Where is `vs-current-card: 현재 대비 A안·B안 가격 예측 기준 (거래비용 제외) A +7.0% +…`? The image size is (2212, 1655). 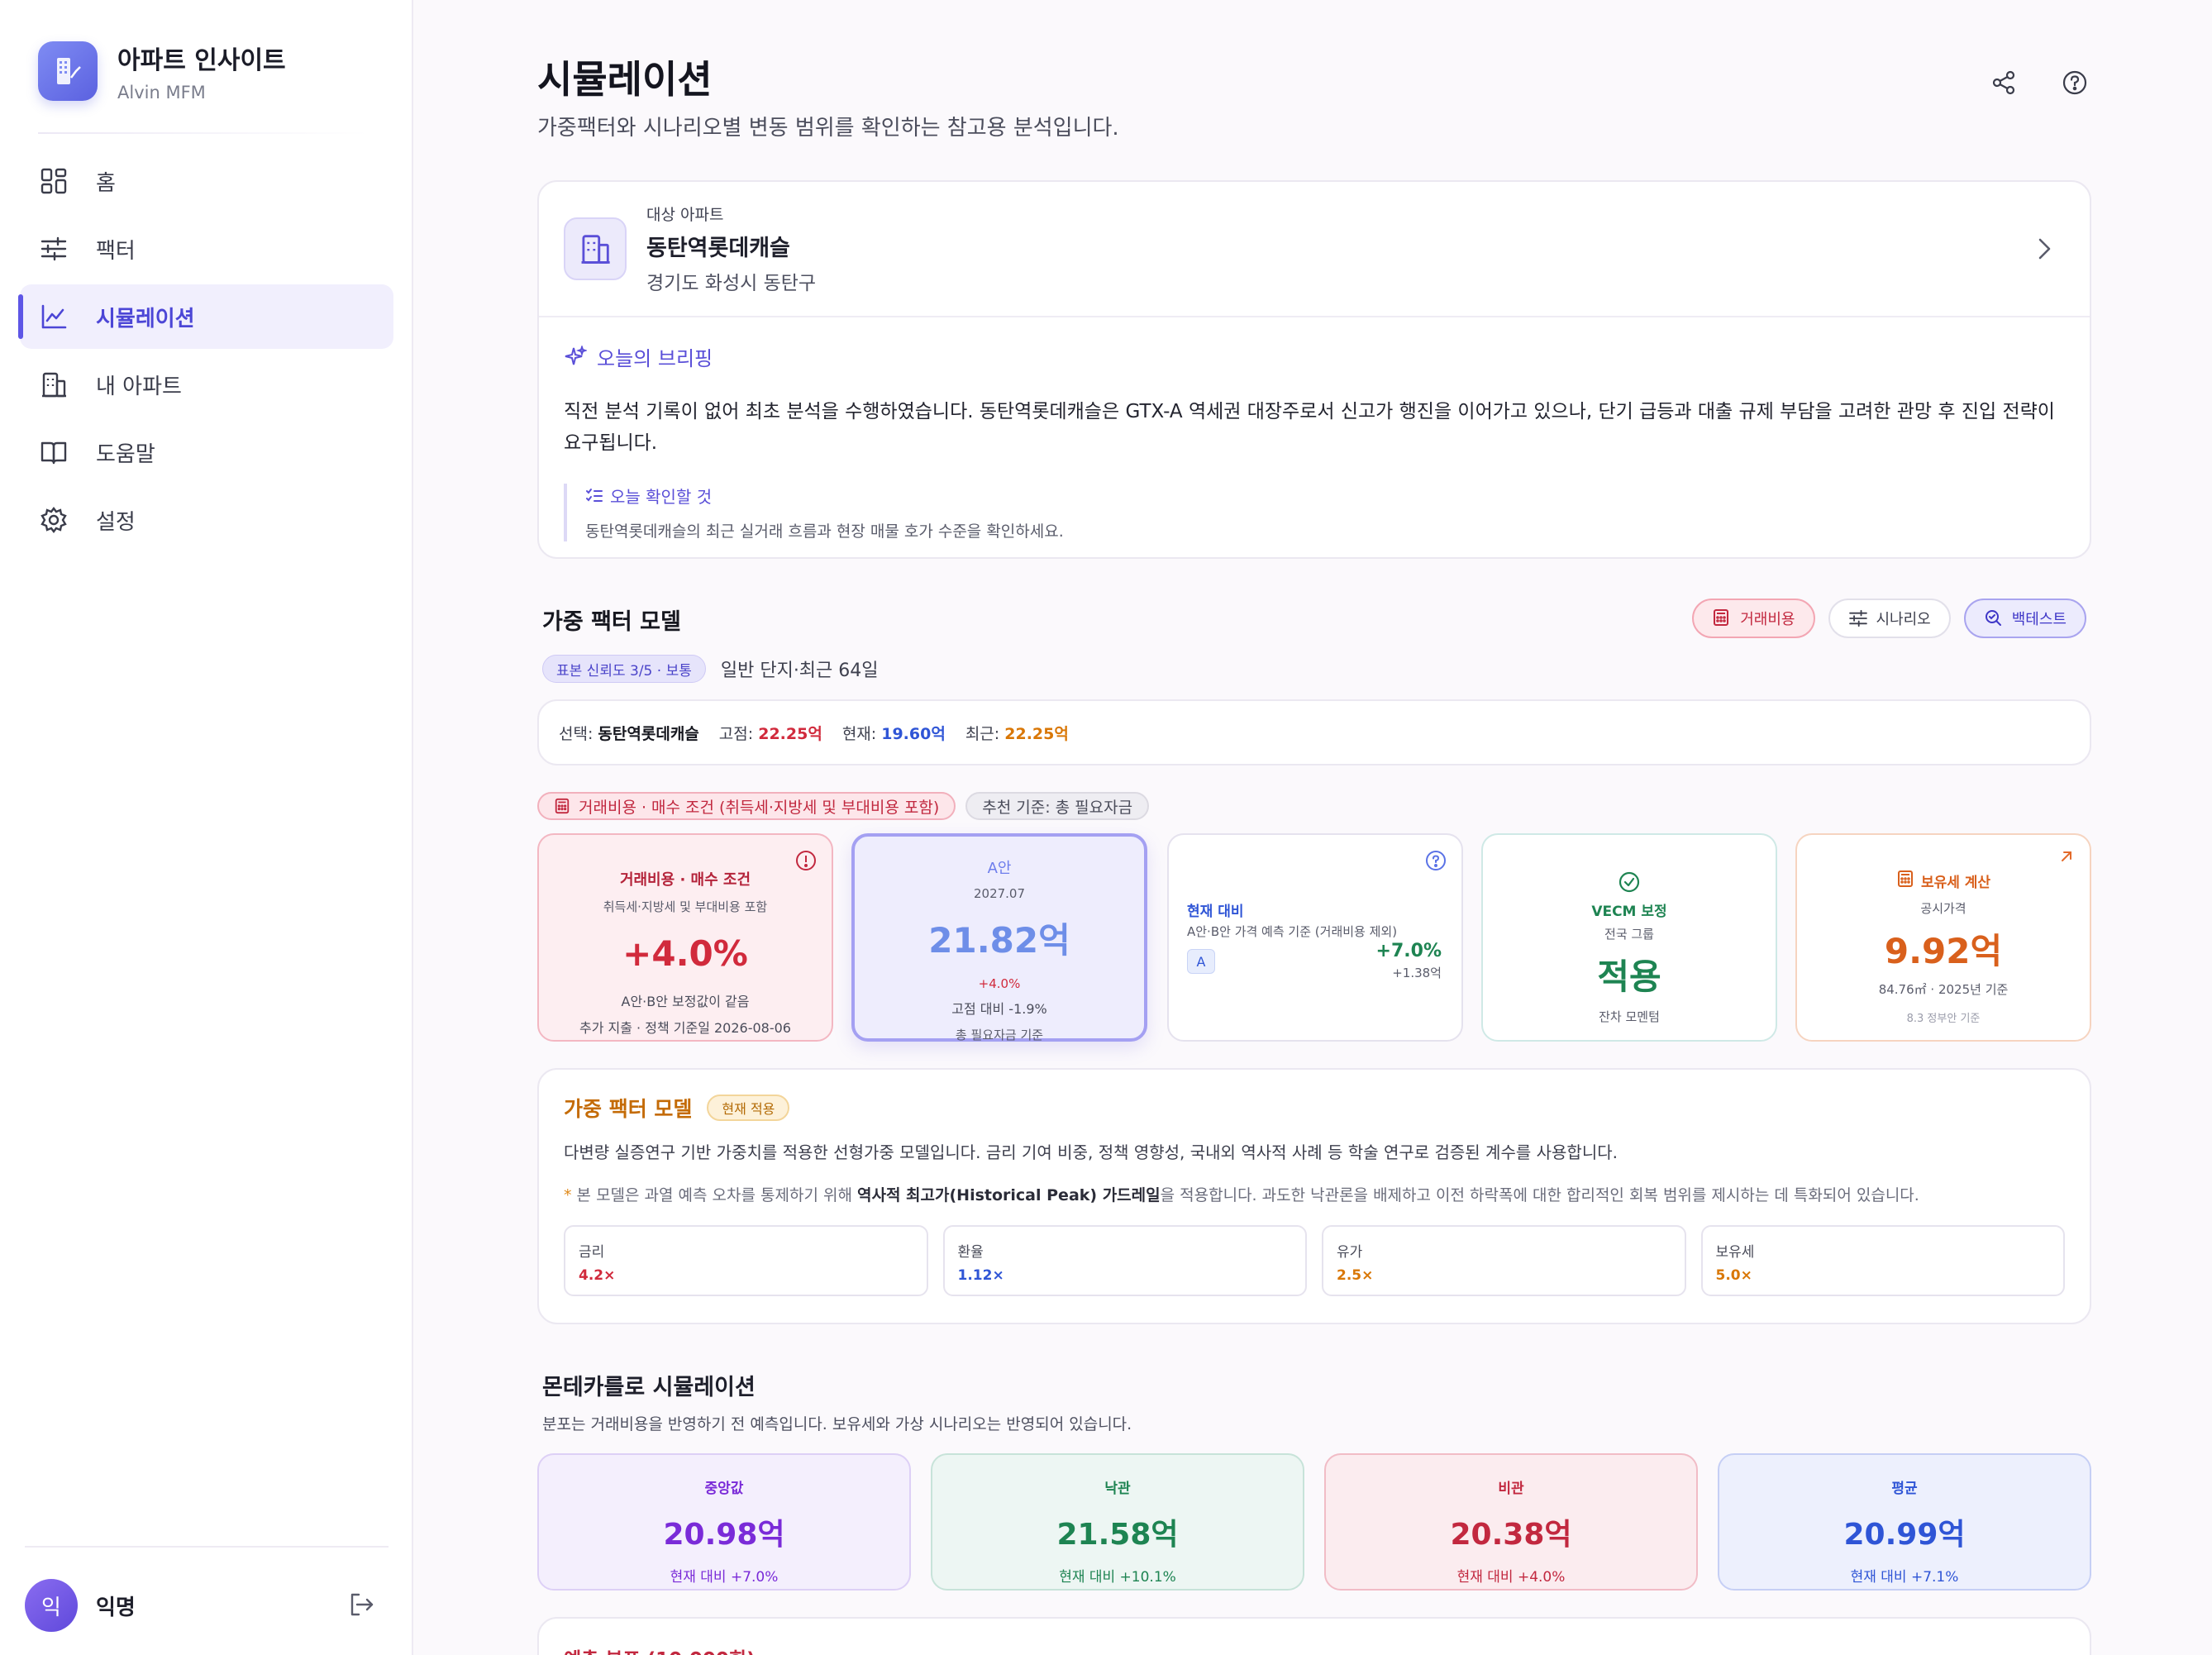 vs-current-card: 현재 대비 A안·B안 가격 예측 기준 (거래비용 제외) A +7.0% +… is located at coordinates (1315, 938).